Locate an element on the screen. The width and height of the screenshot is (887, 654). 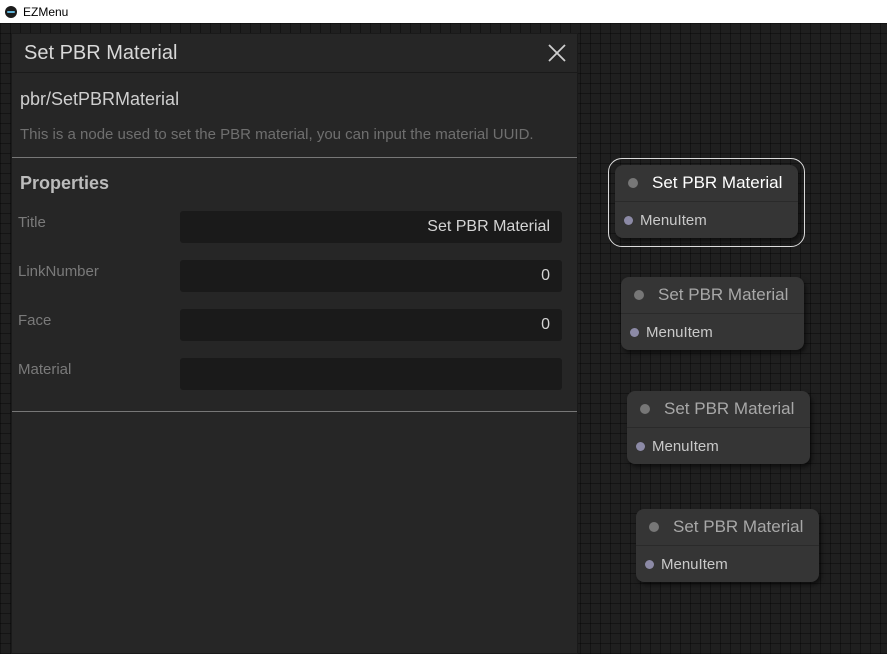
close-icon is located at coordinates (557, 53).